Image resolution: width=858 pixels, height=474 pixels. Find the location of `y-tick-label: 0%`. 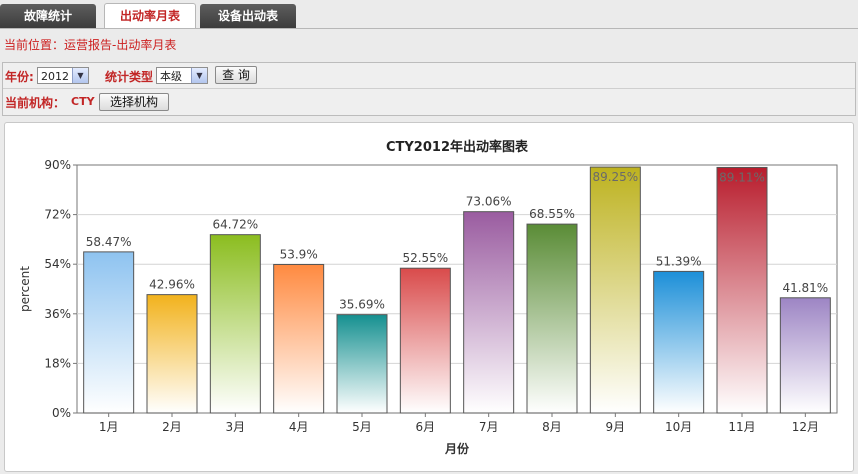

y-tick-label: 0% is located at coordinates (61, 413).